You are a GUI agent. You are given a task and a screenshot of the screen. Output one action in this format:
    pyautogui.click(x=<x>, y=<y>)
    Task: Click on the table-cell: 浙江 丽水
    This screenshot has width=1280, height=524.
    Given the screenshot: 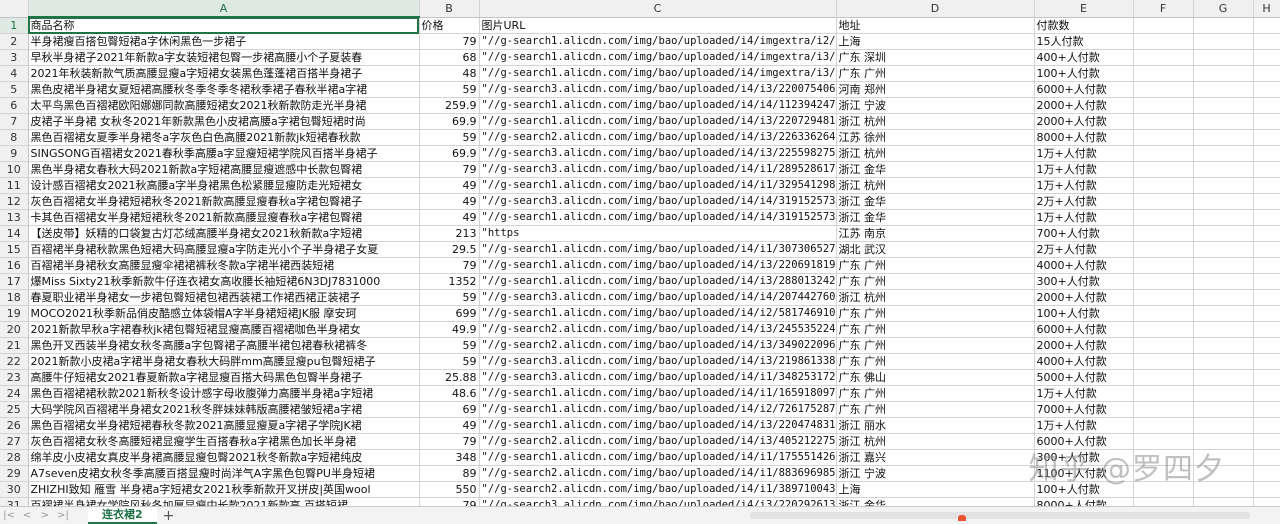 What is the action you would take?
    pyautogui.click(x=935, y=425)
    